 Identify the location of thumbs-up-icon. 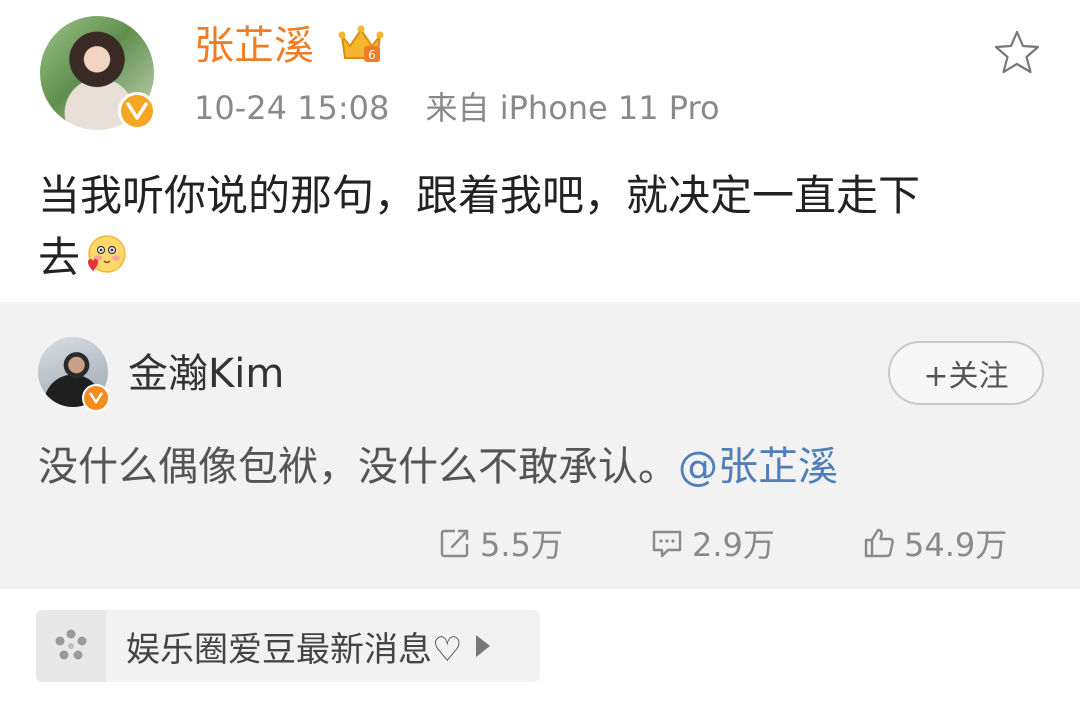
(879, 543).